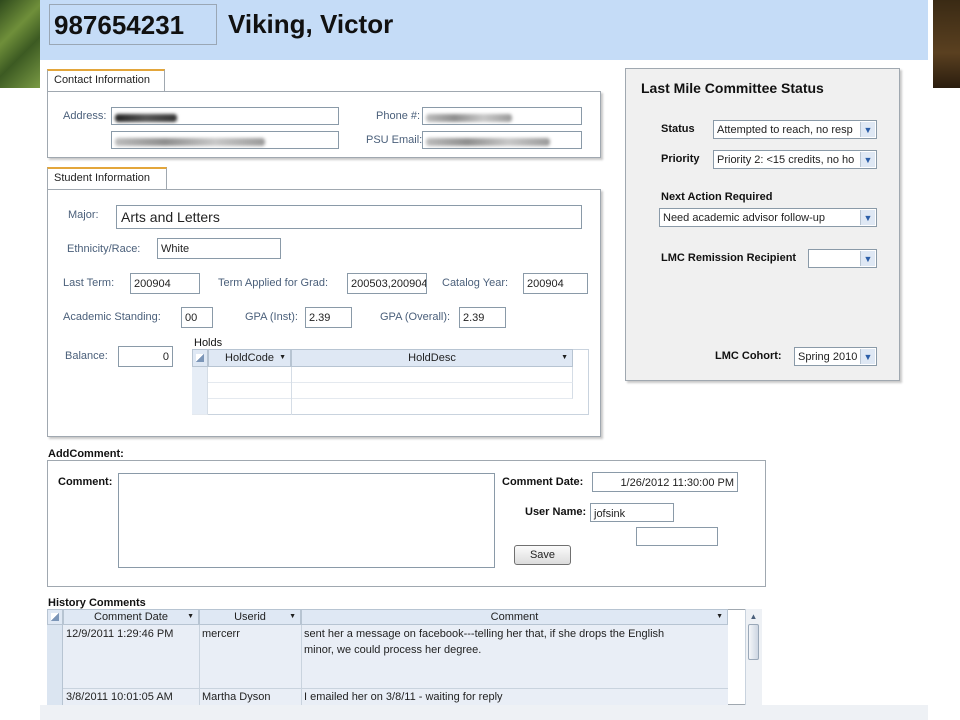 The height and width of the screenshot is (720, 960). What do you see at coordinates (828, 357) in the screenshot?
I see `cohort-value: Spring 2010` at bounding box center [828, 357].